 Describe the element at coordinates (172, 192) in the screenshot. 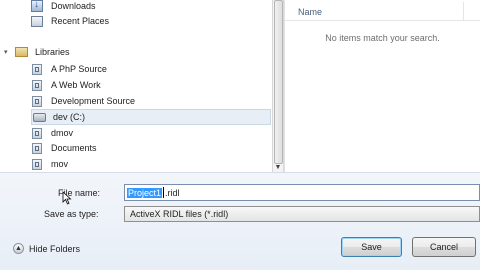

I see `filename-extension-text: .ridl` at that location.